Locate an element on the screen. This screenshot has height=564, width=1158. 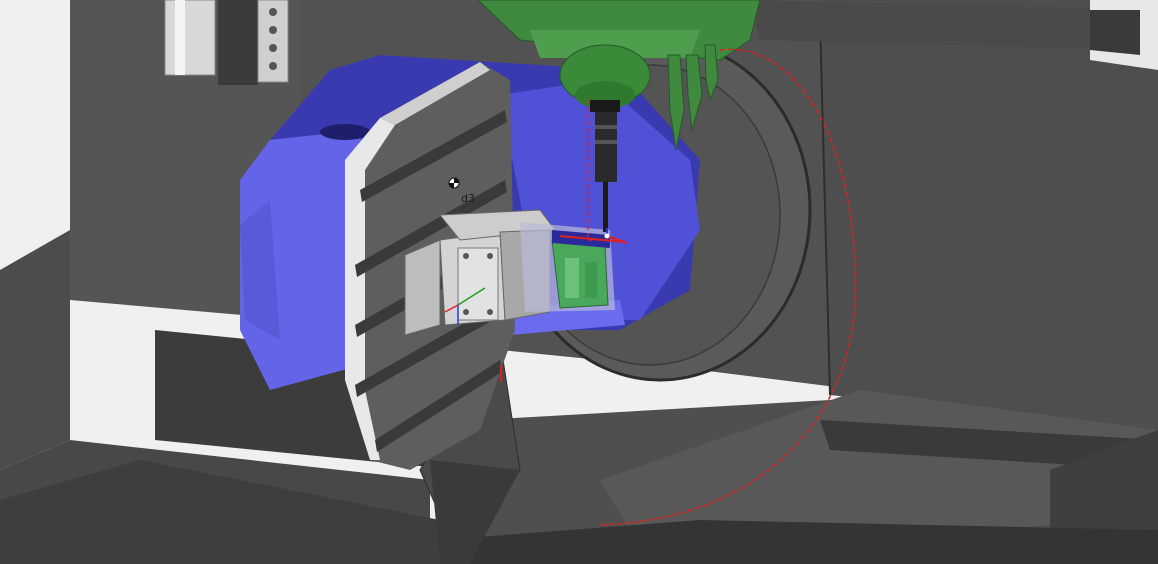
workpiece is located at coordinates (580, 274).